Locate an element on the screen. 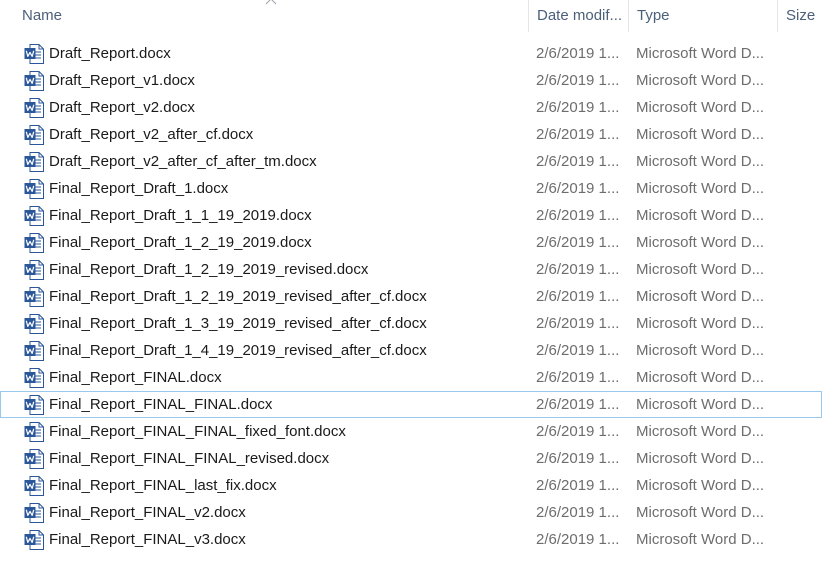 The width and height of the screenshot is (822, 565). column-header-type: Type is located at coordinates (703, 16).